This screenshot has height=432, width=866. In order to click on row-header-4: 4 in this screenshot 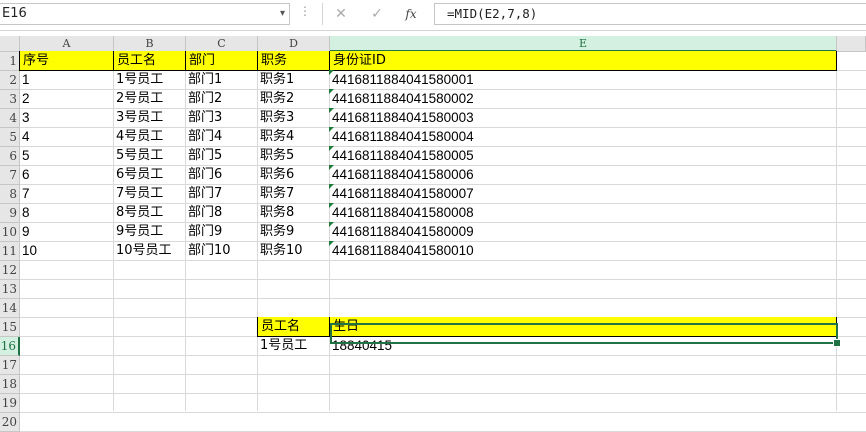, I will do `click(10, 118)`.